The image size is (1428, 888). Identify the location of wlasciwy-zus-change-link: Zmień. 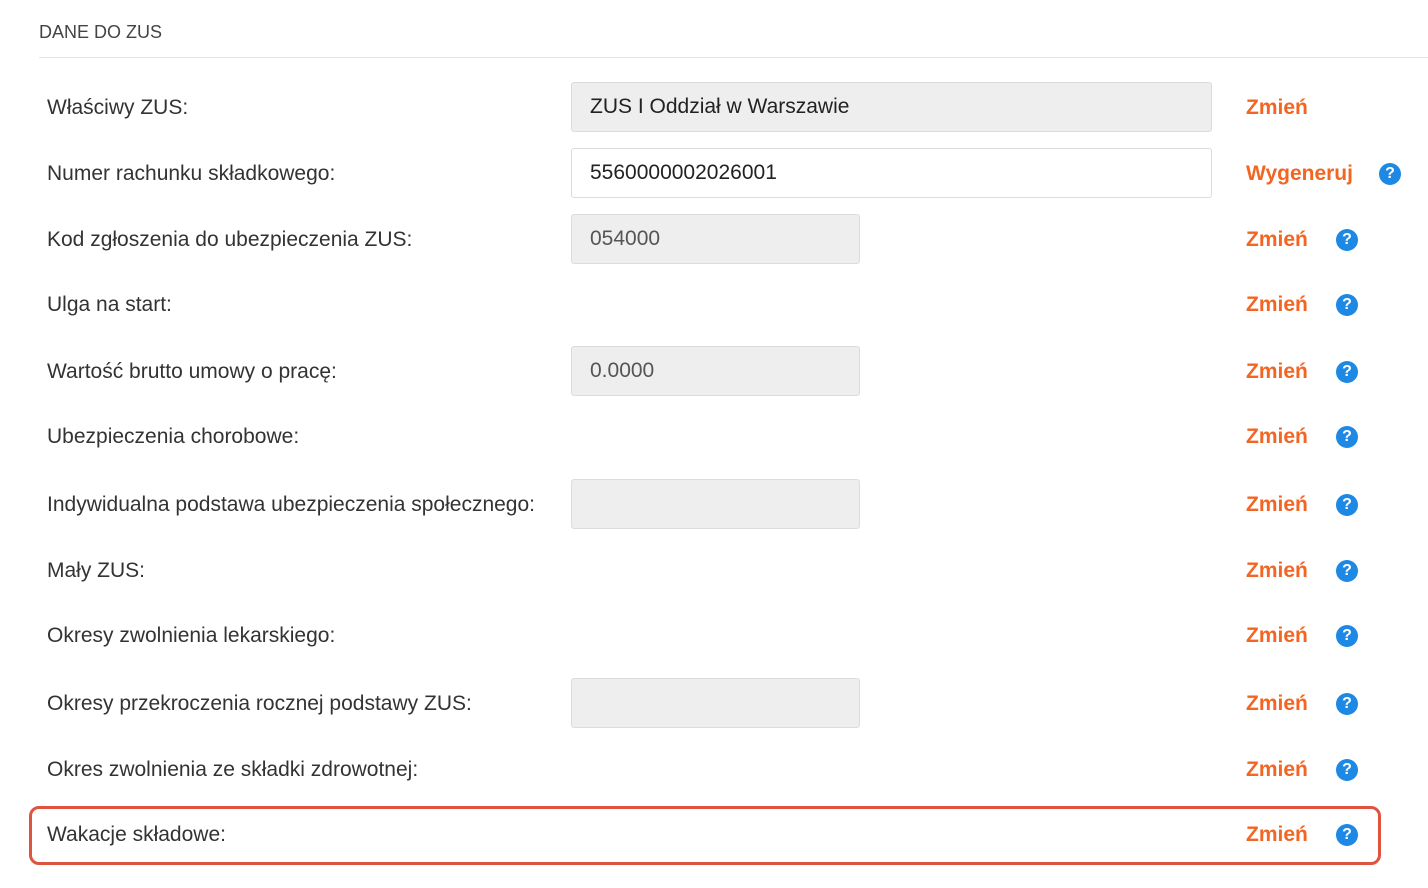
(1277, 108).